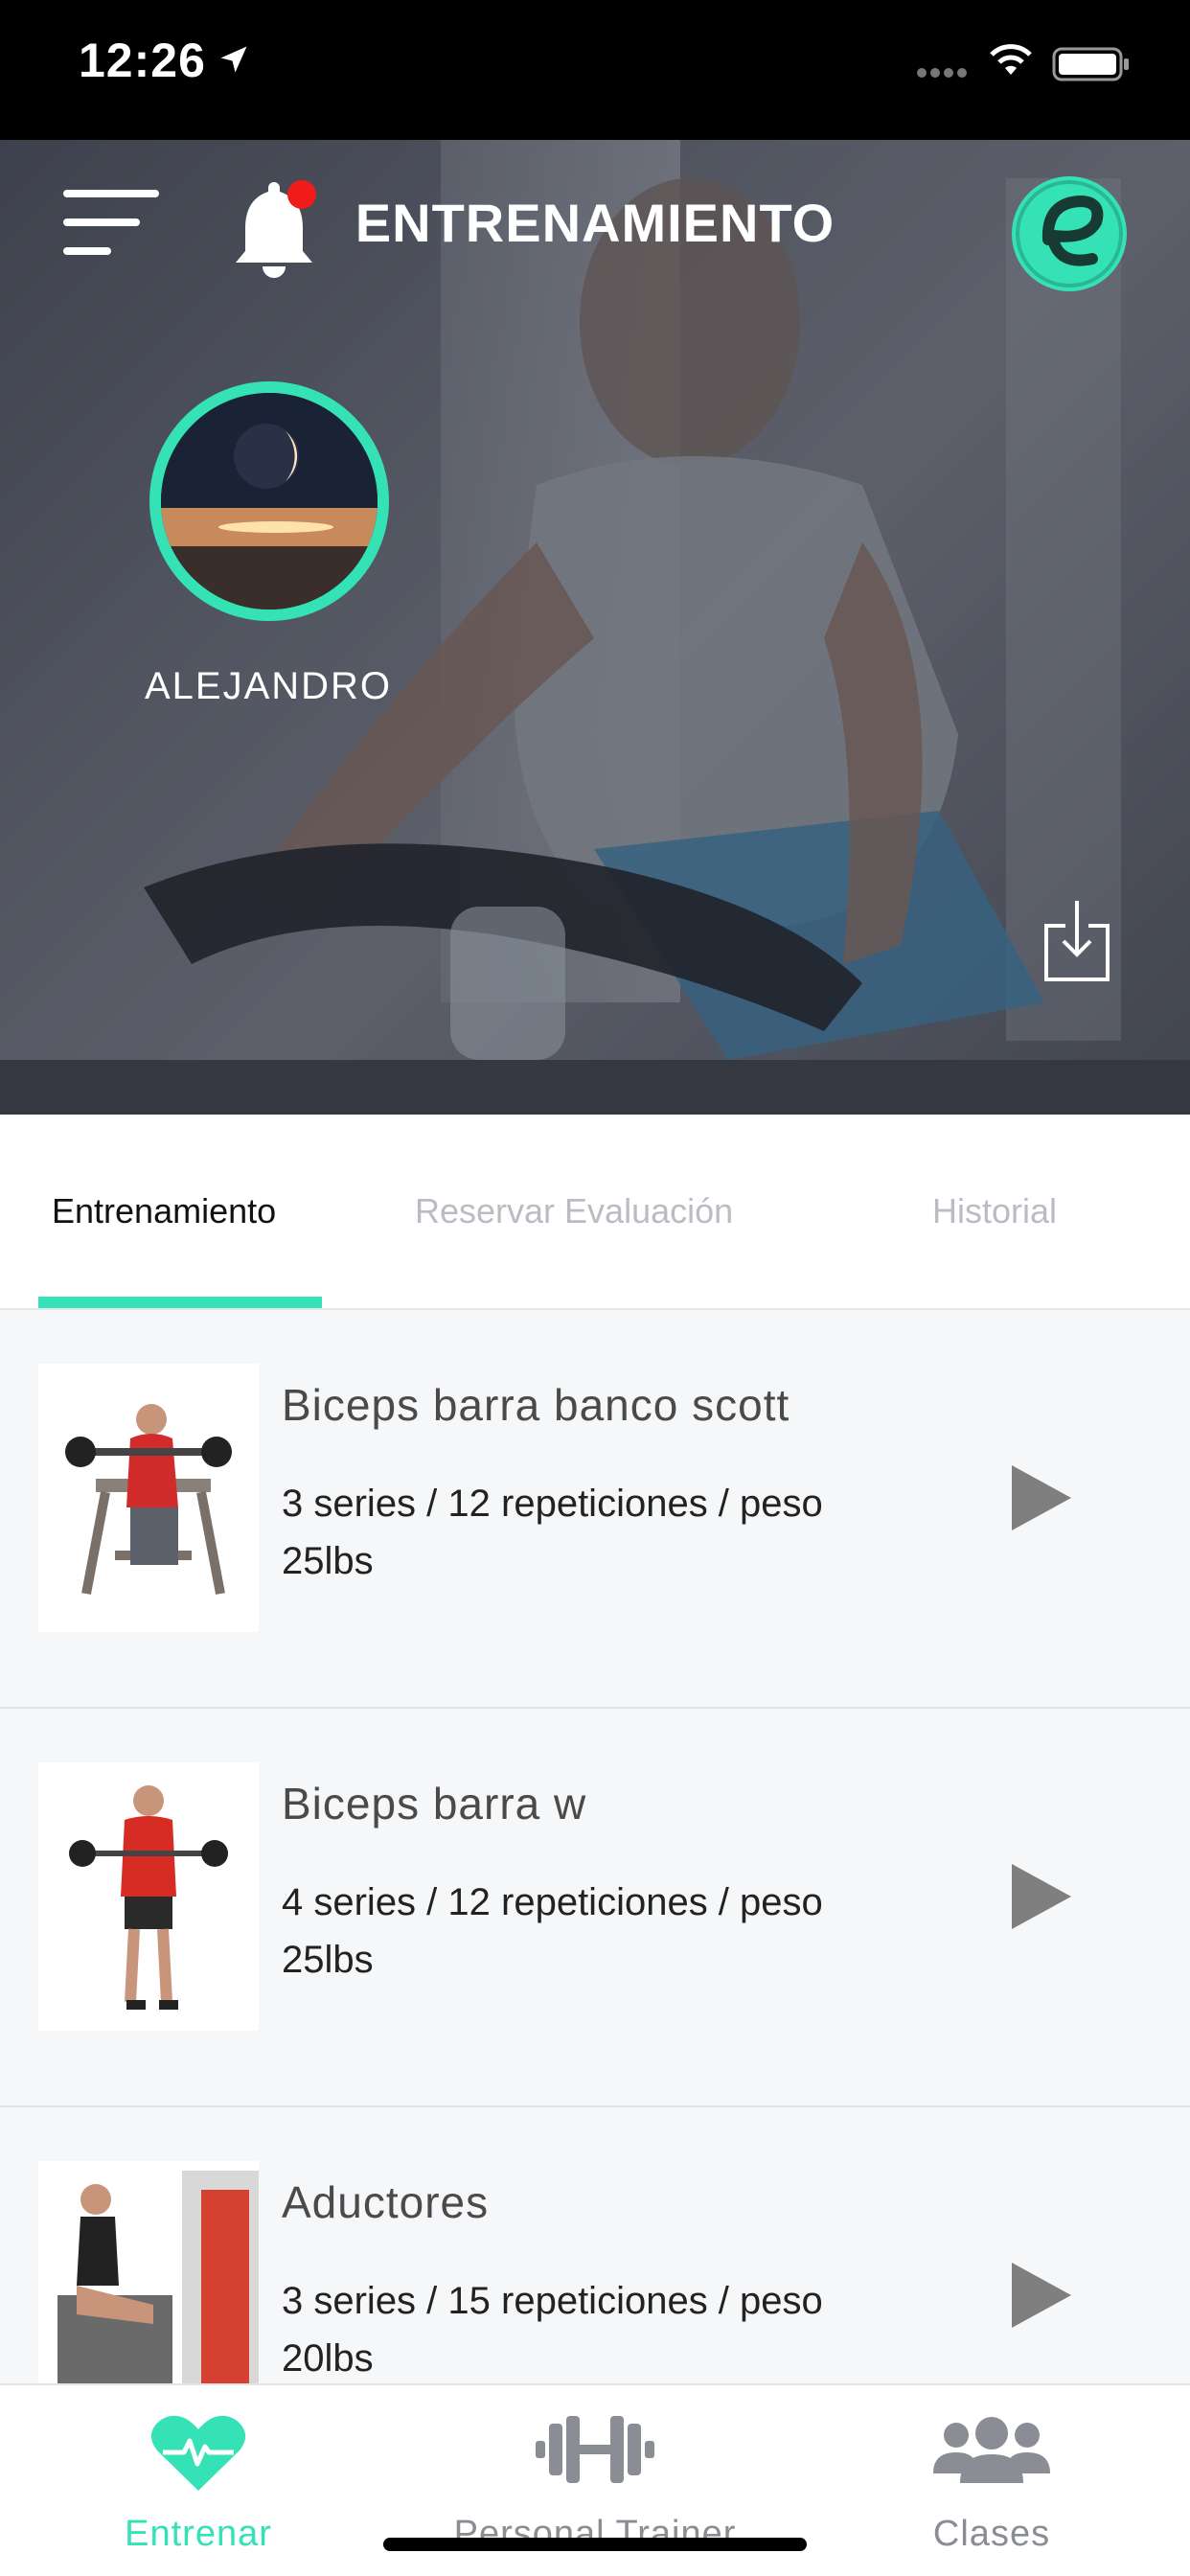 Image resolution: width=1190 pixels, height=2576 pixels. What do you see at coordinates (1070, 233) in the screenshot?
I see `brand-logo-icon` at bounding box center [1070, 233].